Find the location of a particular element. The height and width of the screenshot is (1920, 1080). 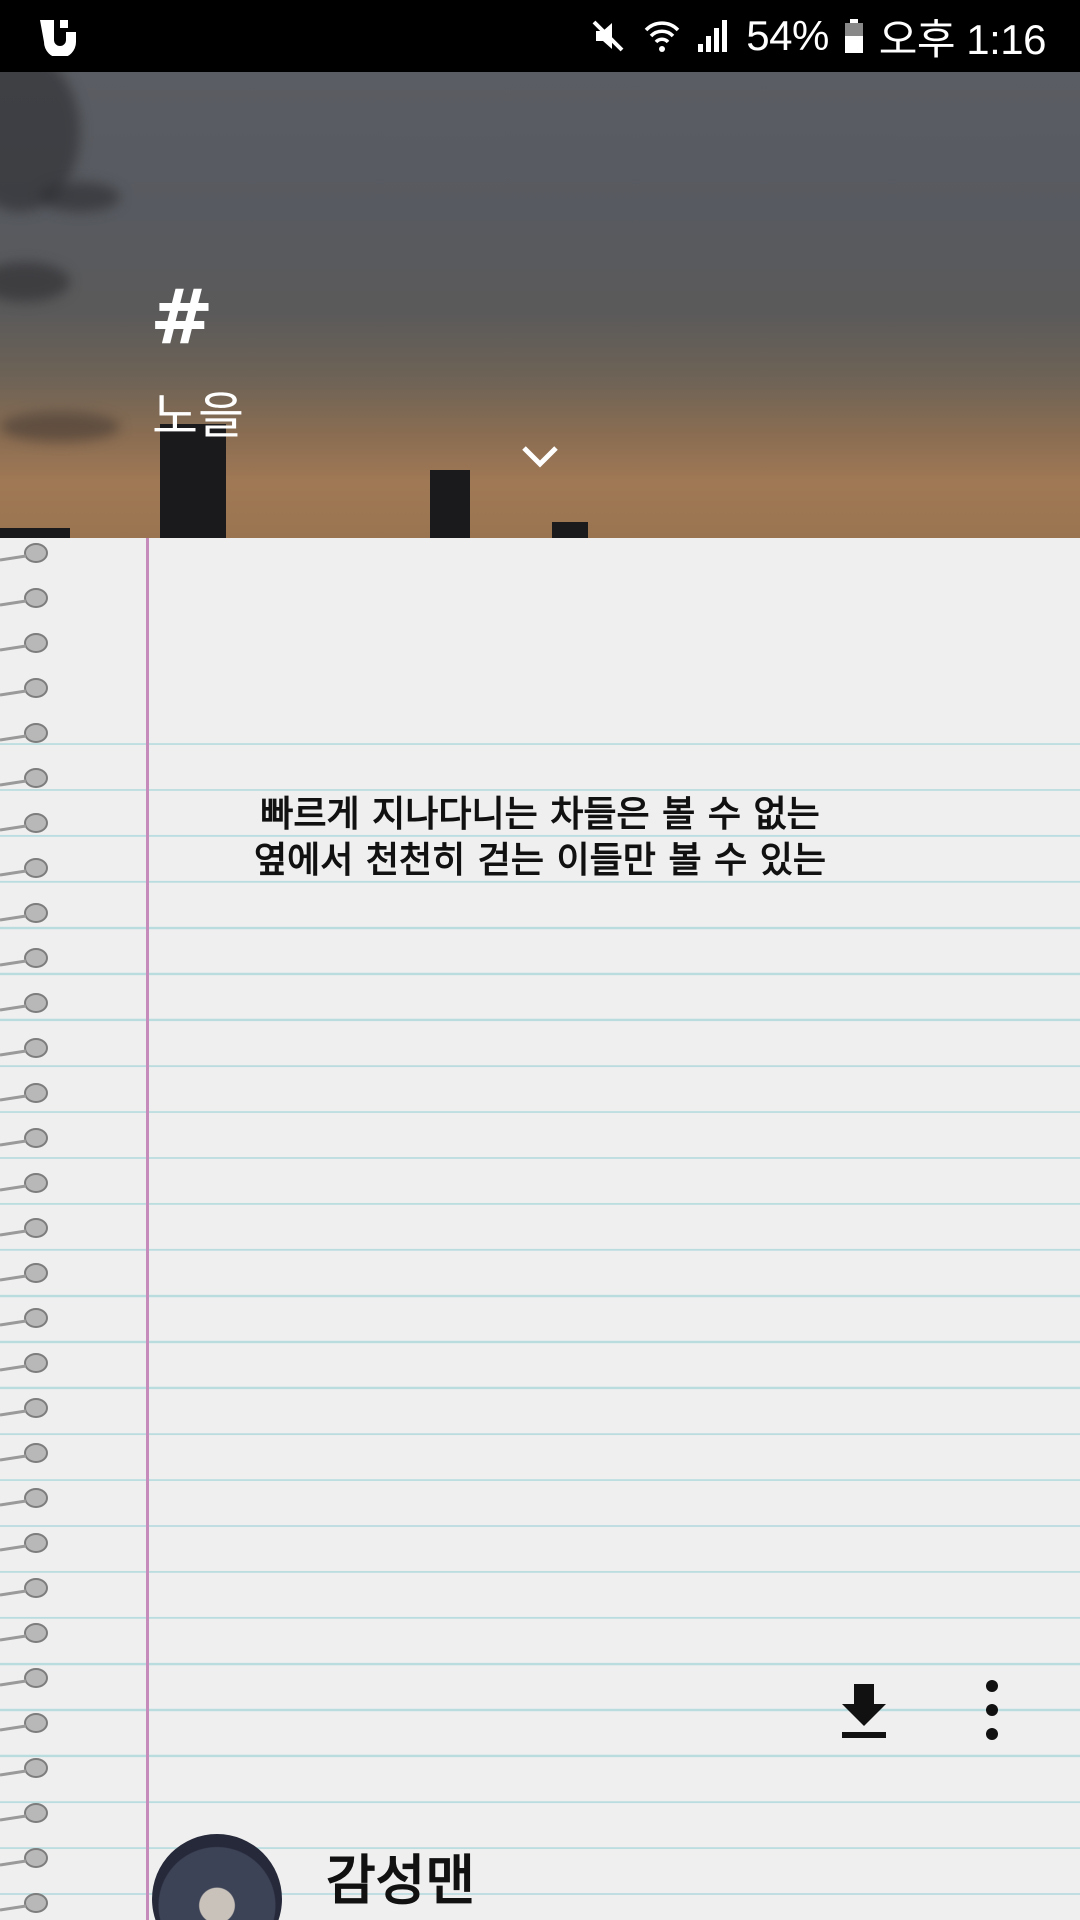

author-avatar is located at coordinates (217, 1877).